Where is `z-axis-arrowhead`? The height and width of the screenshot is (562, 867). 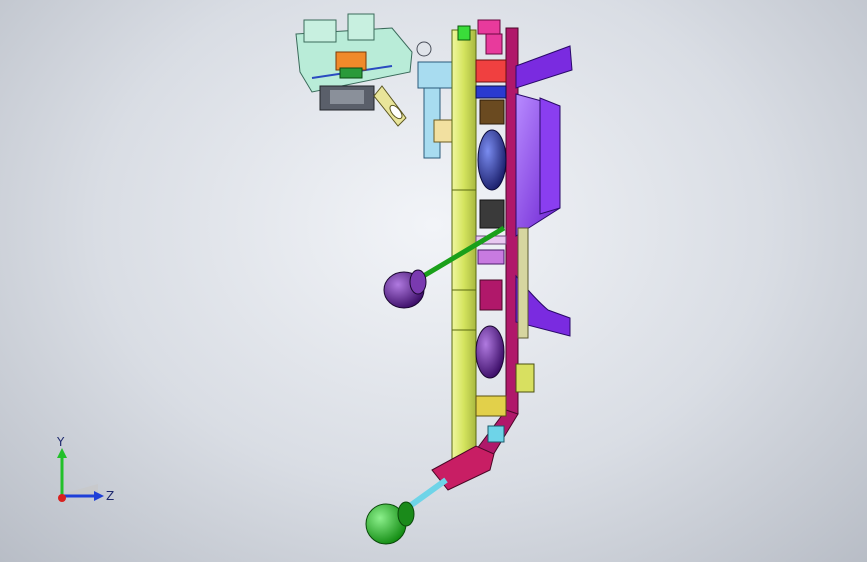 z-axis-arrowhead is located at coordinates (99, 496).